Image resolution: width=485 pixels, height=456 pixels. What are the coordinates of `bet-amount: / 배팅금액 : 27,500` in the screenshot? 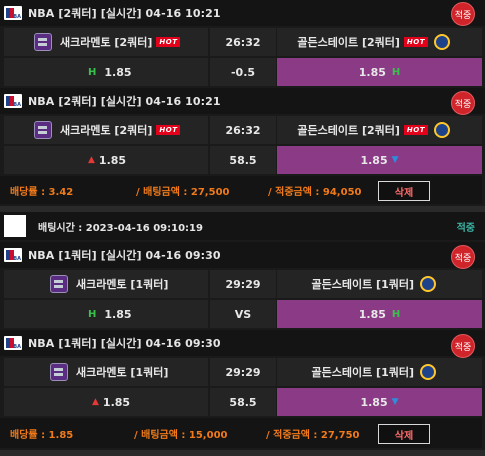 It's located at (183, 192).